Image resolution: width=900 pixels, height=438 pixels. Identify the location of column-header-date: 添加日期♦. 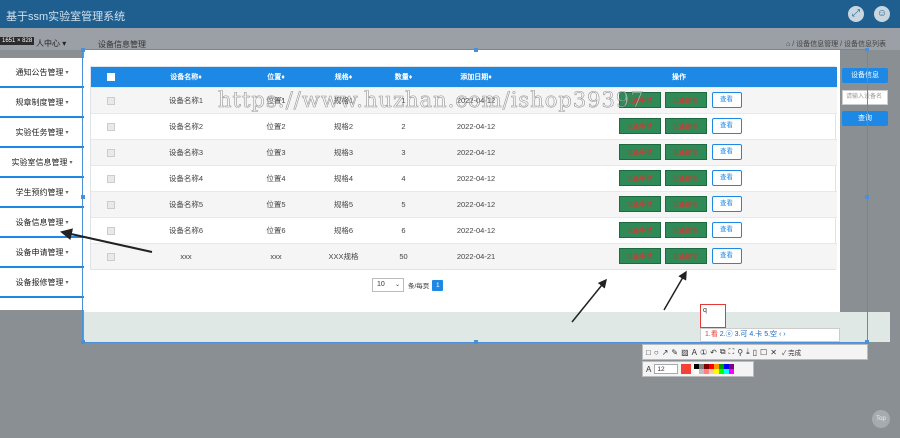
(476, 77).